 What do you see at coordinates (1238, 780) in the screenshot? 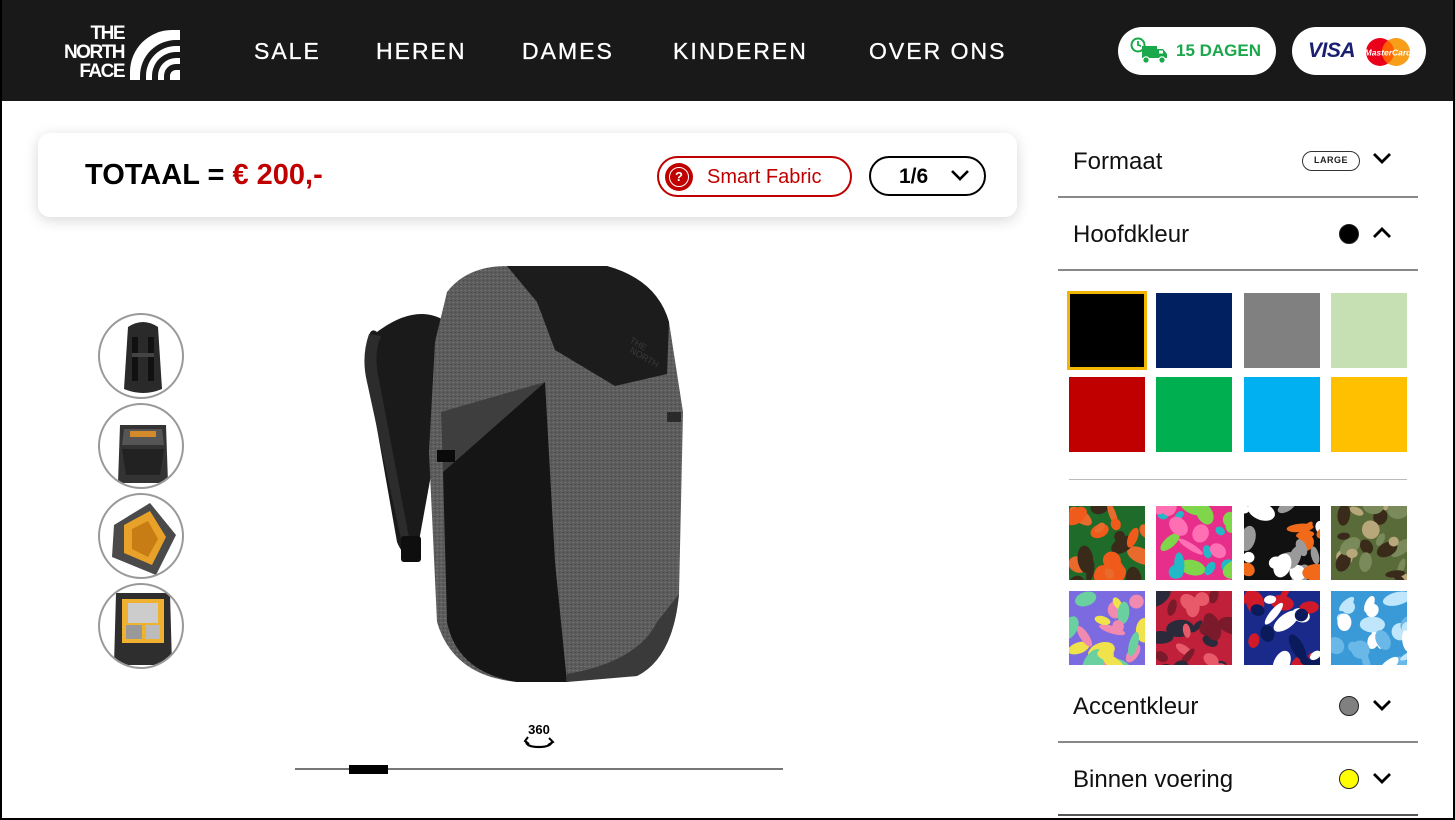
I see `option-binnen-voering: Binnen voering` at bounding box center [1238, 780].